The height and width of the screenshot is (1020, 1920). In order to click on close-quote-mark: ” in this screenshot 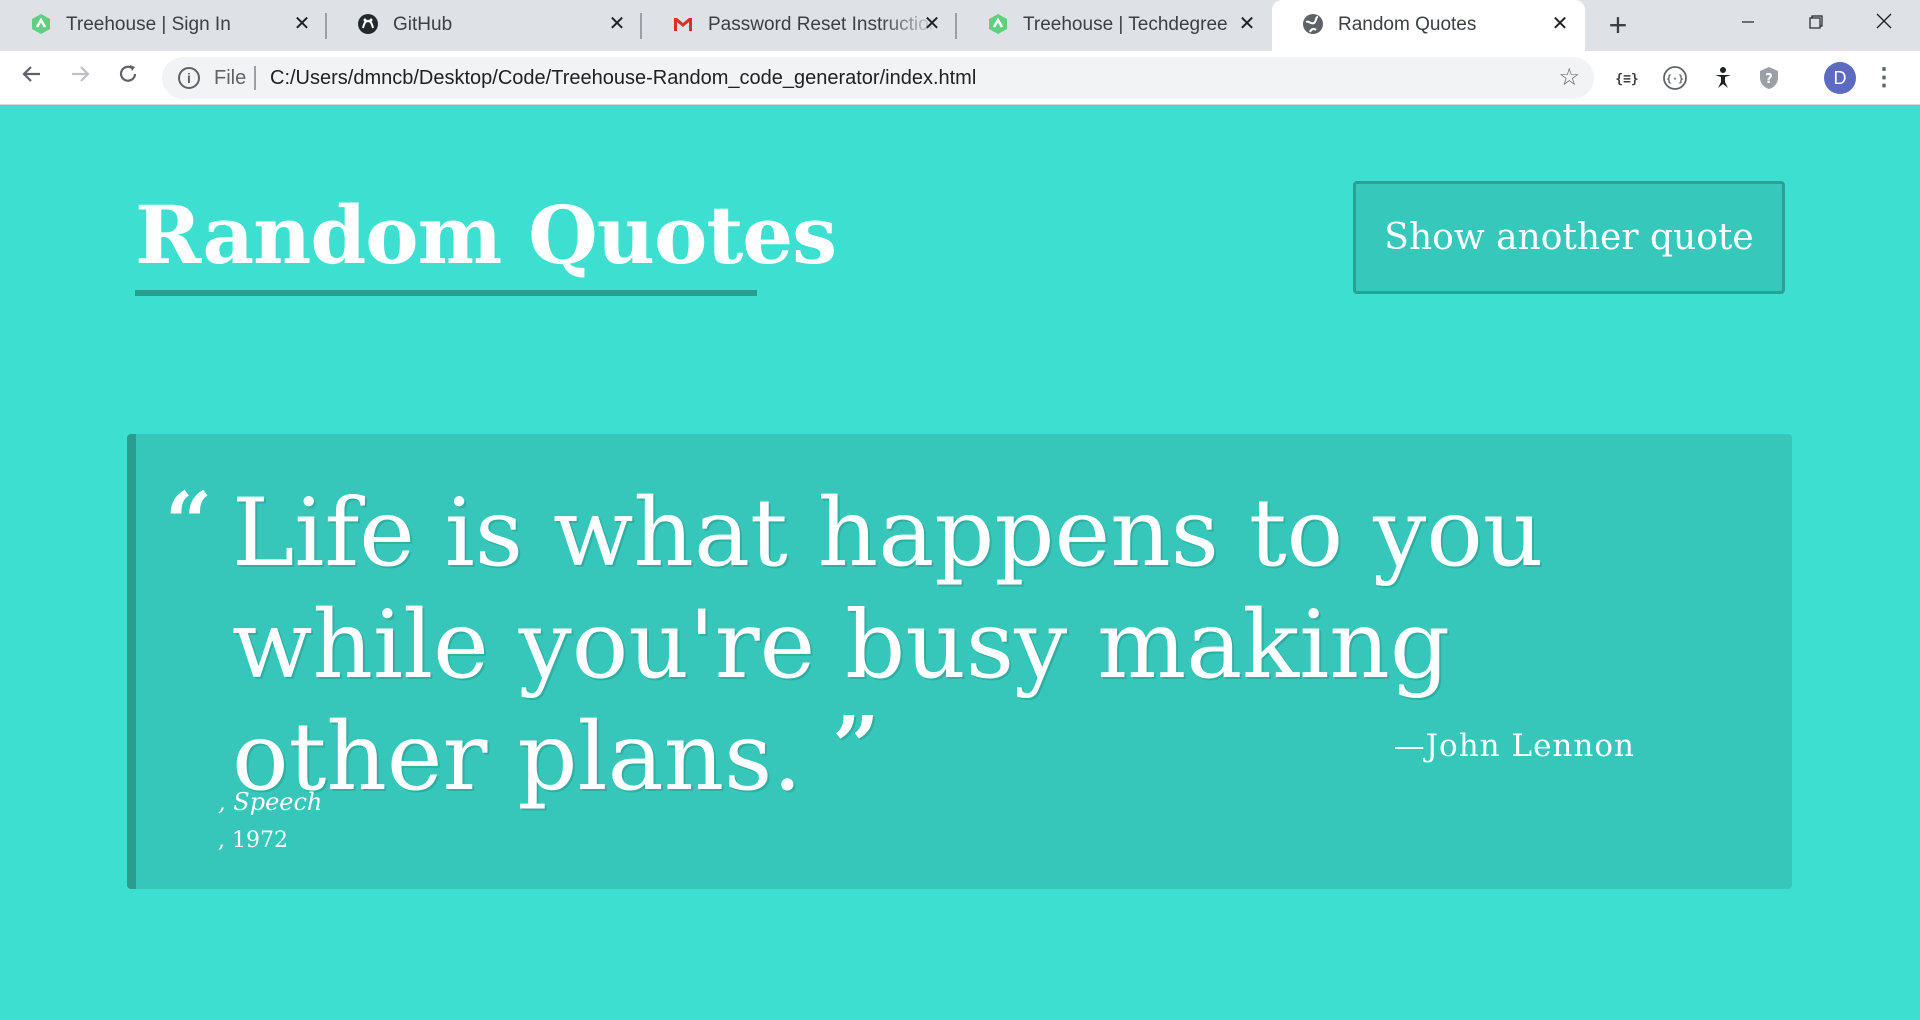, I will do `click(856, 747)`.